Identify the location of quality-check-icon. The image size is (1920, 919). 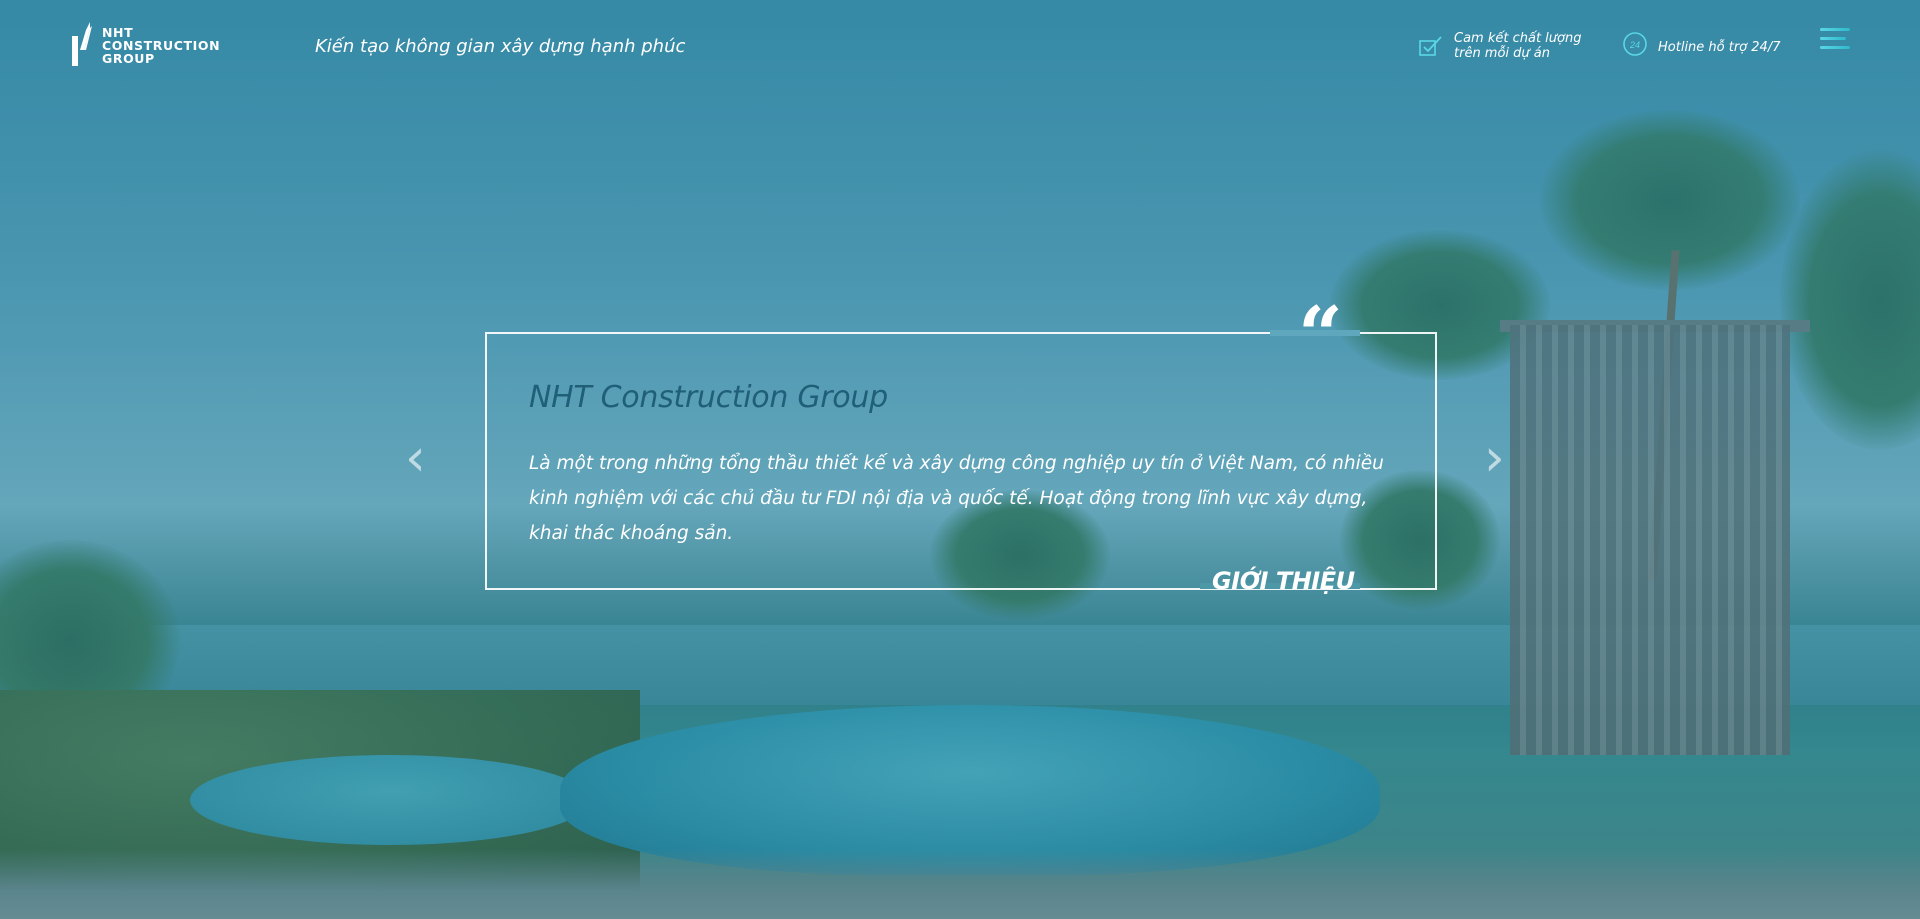
(1431, 46).